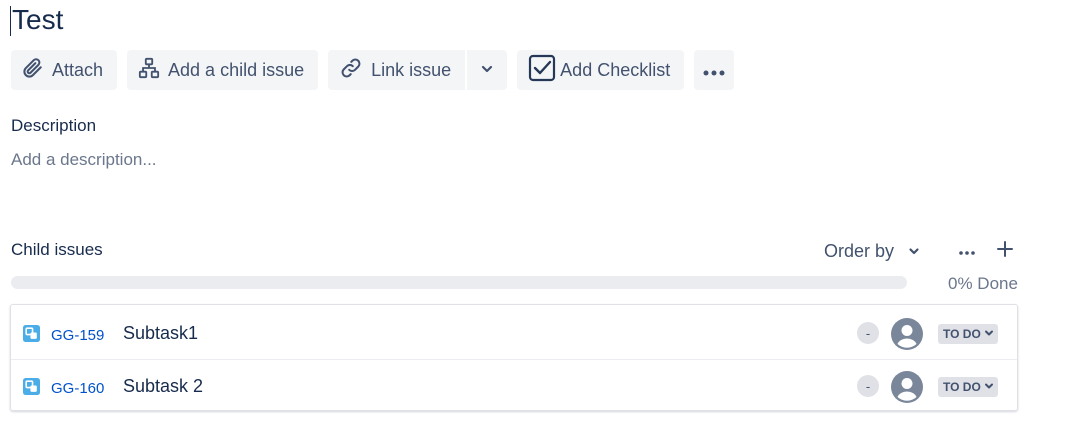  I want to click on hierarchy-icon, so click(149, 70).